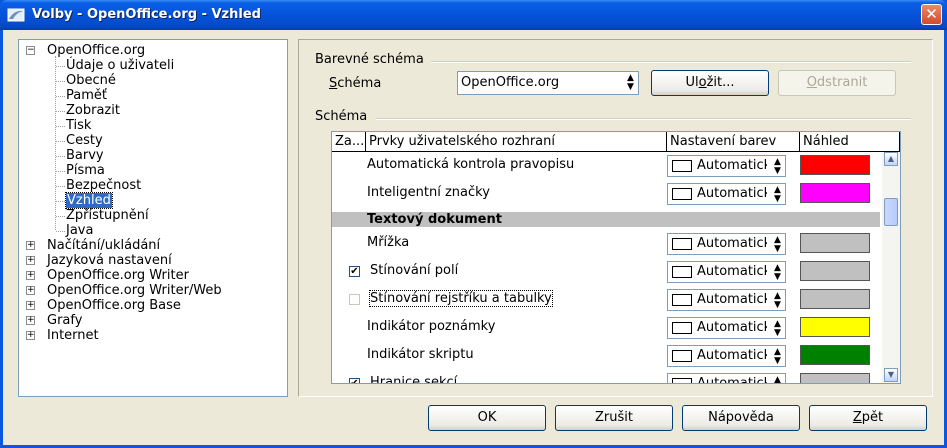  I want to click on tree-item-label: Tisk, so click(79, 125).